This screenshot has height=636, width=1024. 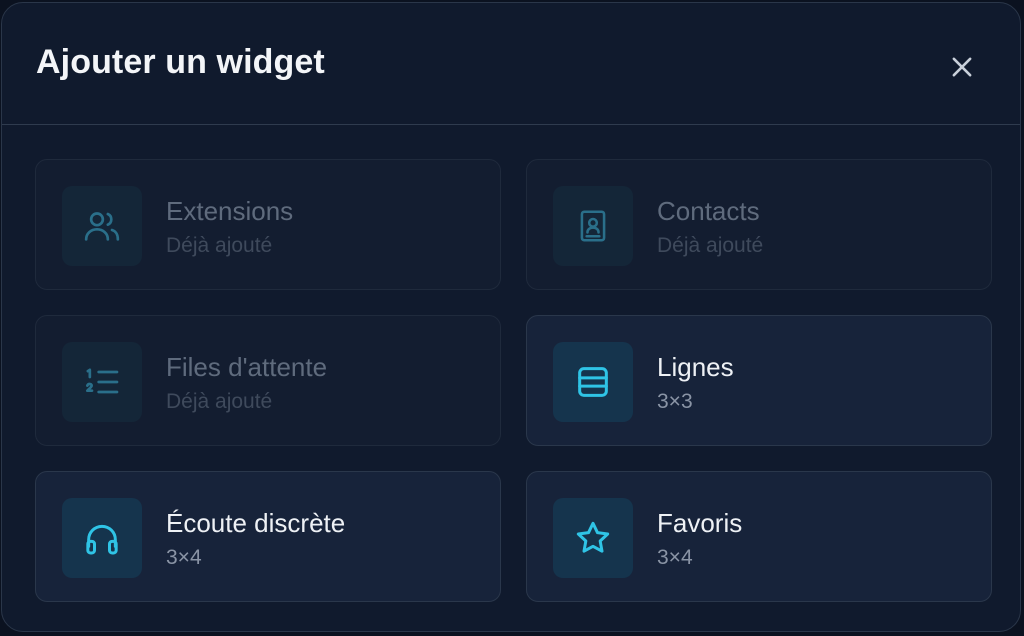 I want to click on contact-book-icon, so click(x=593, y=226).